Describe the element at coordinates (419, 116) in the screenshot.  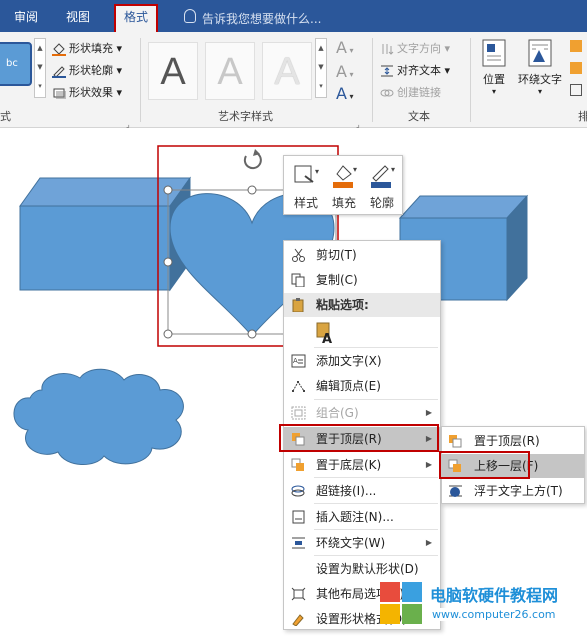
I see `text-group-label: 文本` at that location.